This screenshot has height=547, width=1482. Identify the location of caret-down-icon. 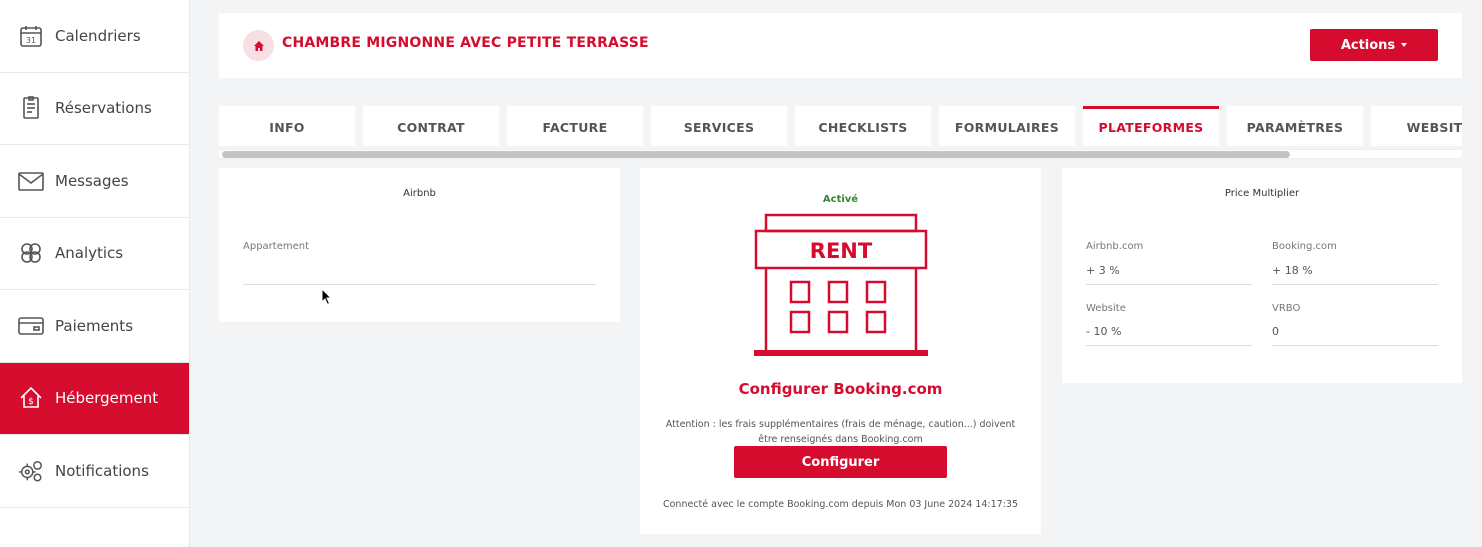
(1404, 45).